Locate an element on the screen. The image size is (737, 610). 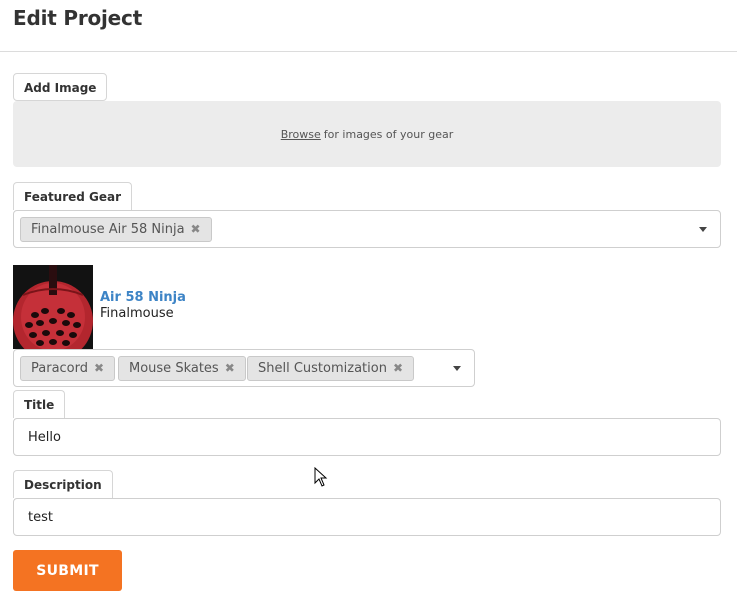
dropzone-hint: for images of your gear is located at coordinates (388, 134).